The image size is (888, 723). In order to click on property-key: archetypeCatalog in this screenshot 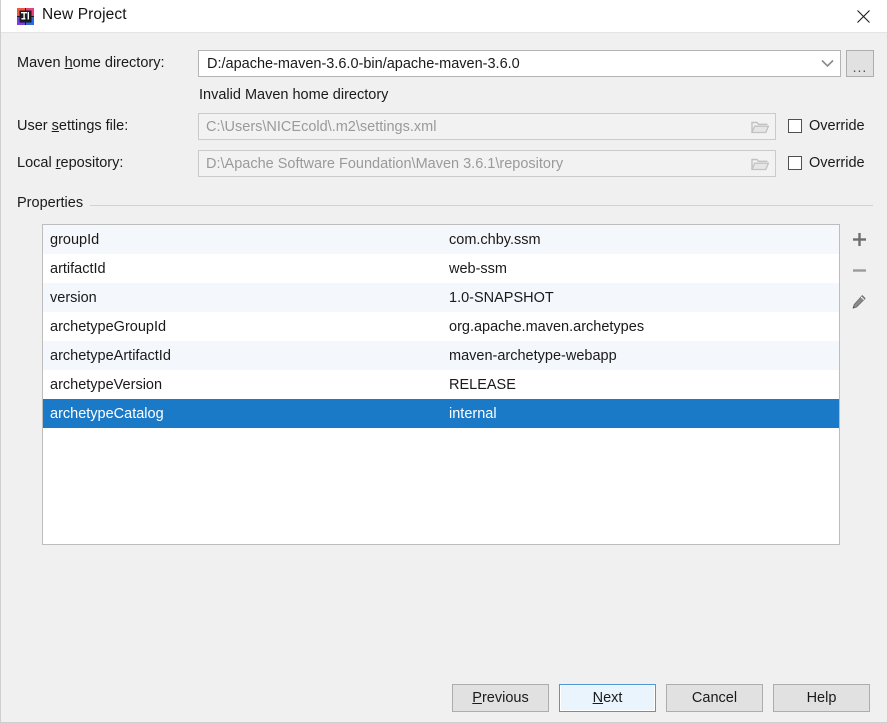, I will do `click(107, 413)`.